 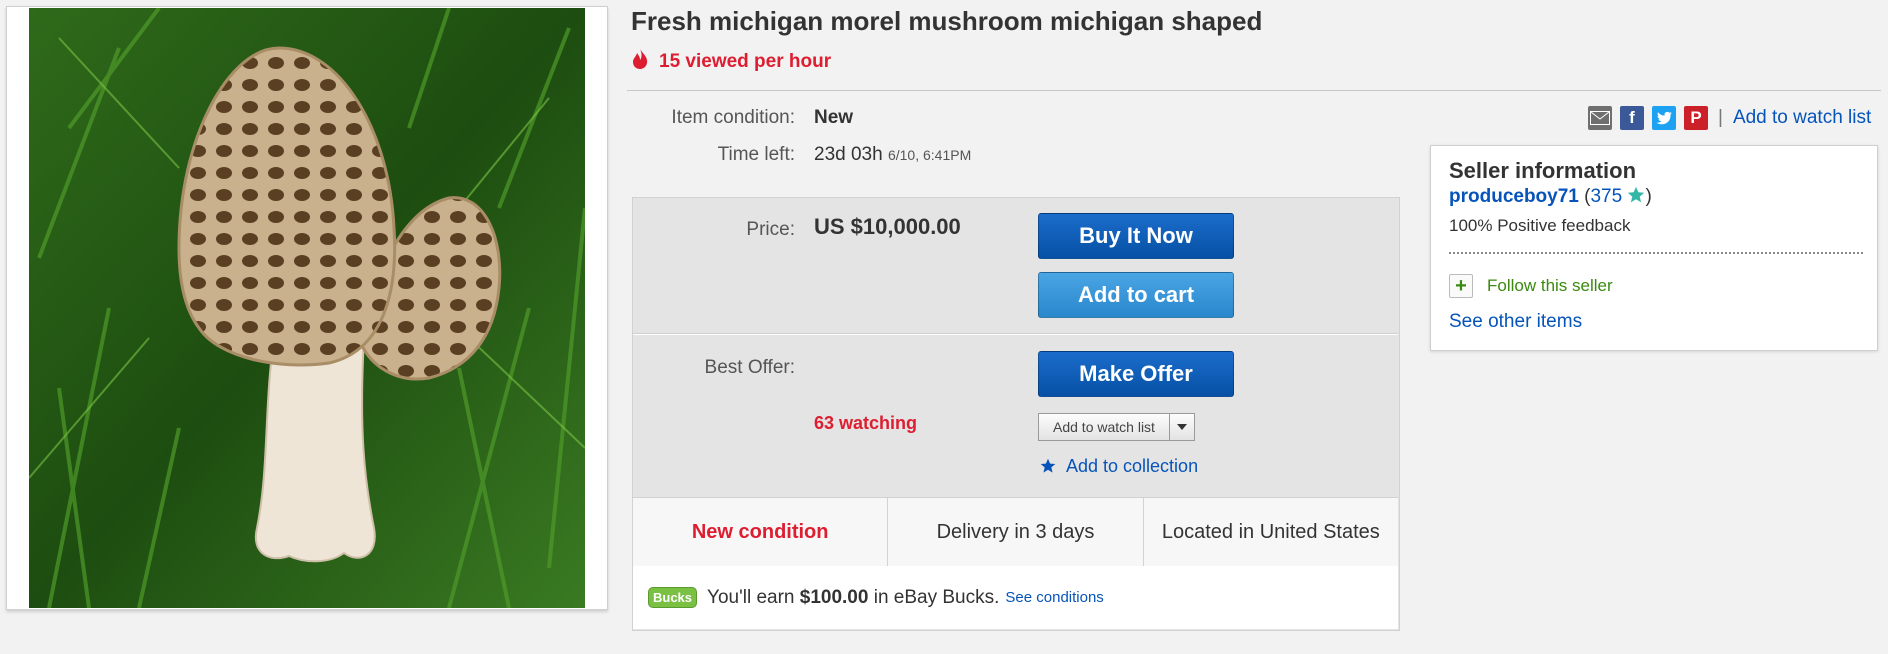 I want to click on flame-icon, so click(x=640, y=59).